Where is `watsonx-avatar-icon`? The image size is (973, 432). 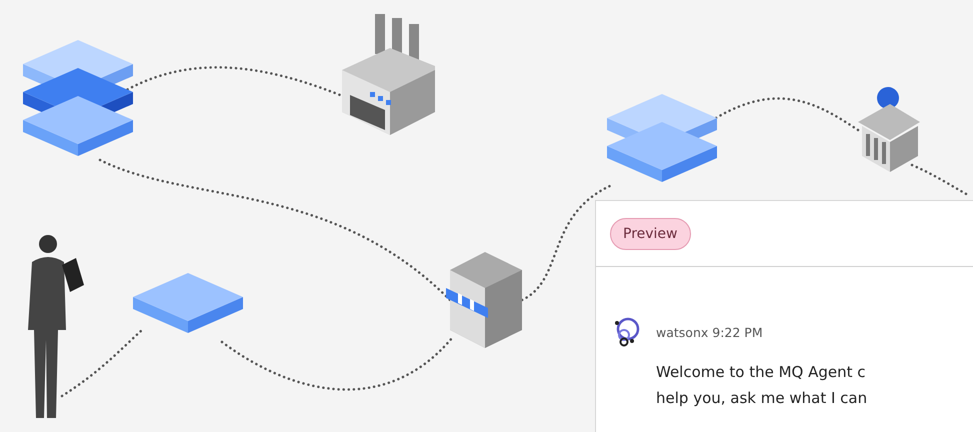 watsonx-avatar-icon is located at coordinates (627, 332).